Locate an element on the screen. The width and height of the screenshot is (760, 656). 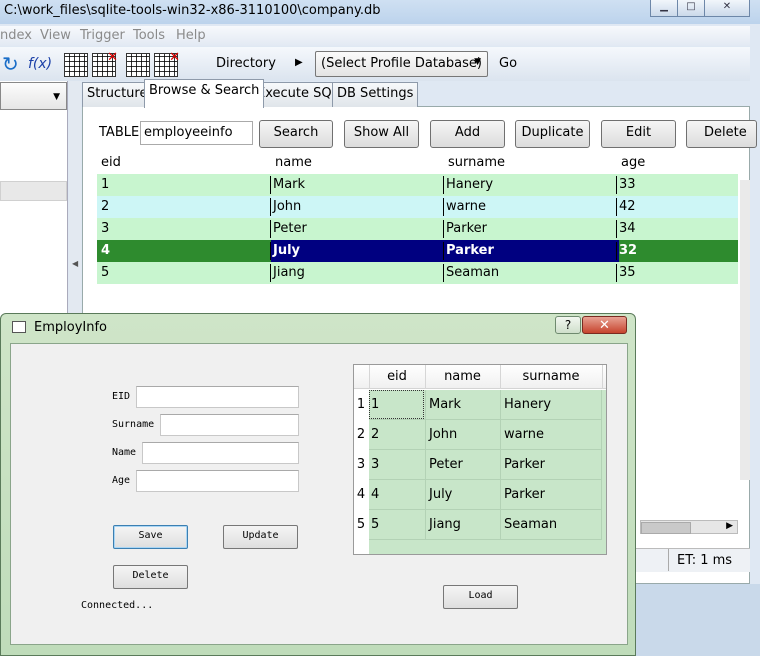
dialog-cell-name: Peter is located at coordinates (446, 464).